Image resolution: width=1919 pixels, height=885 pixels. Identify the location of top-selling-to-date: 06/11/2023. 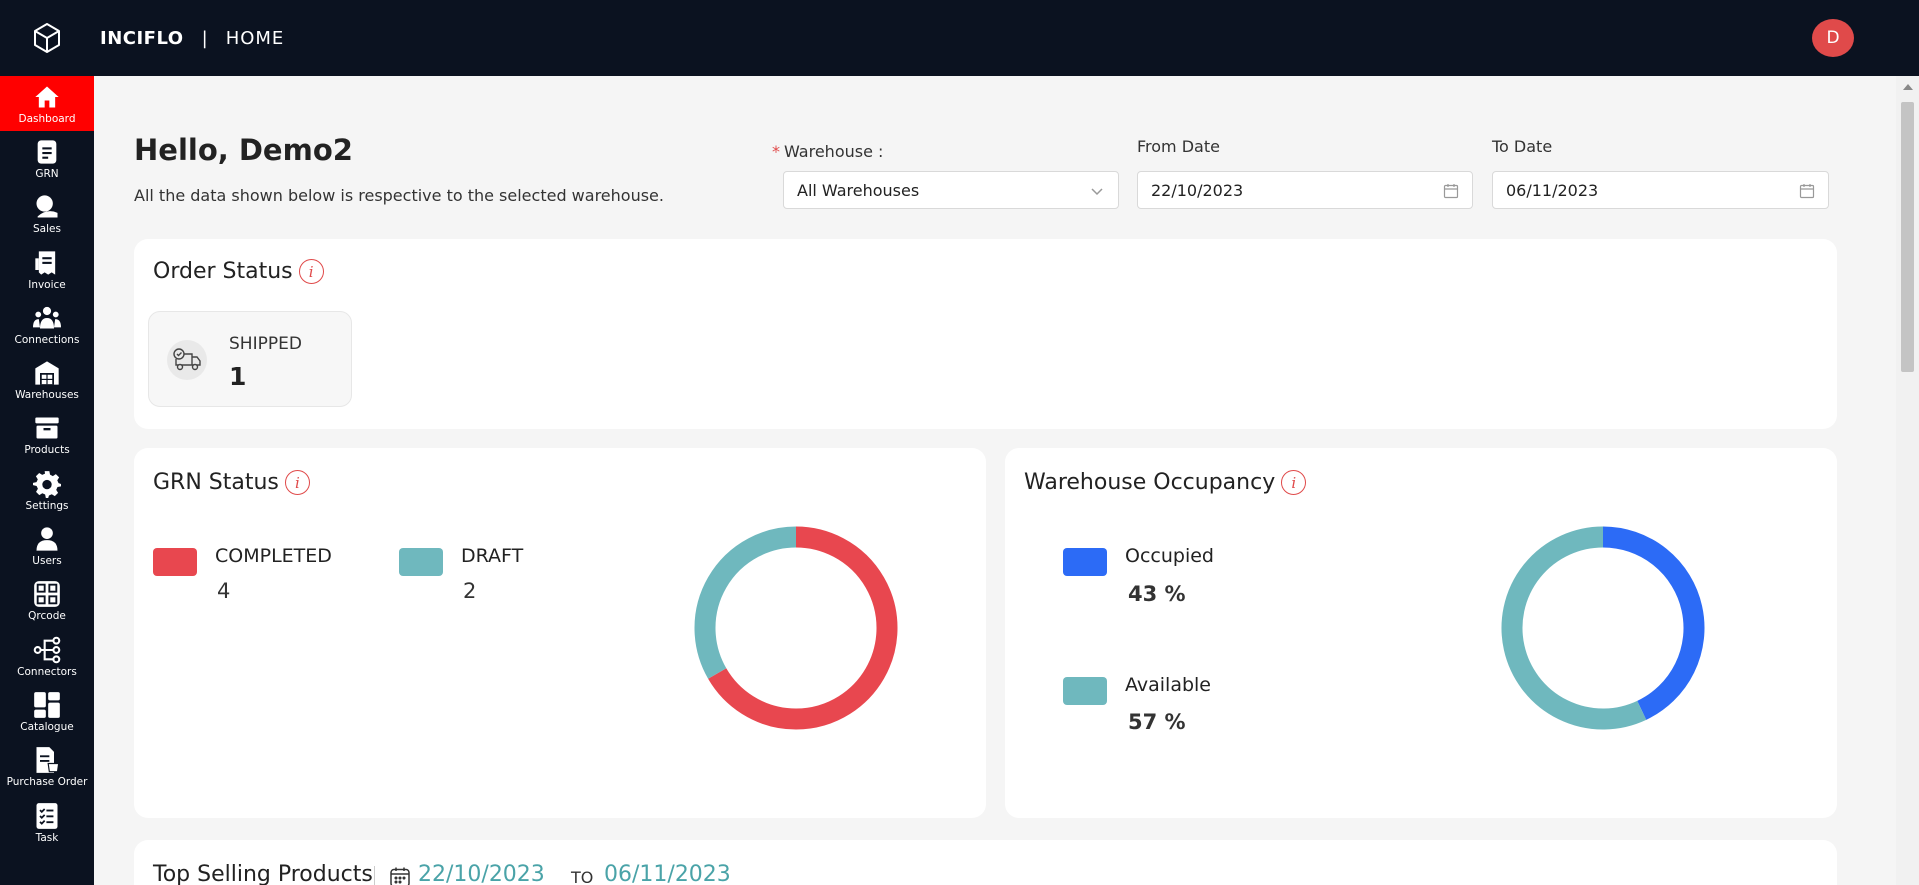
(667, 873).